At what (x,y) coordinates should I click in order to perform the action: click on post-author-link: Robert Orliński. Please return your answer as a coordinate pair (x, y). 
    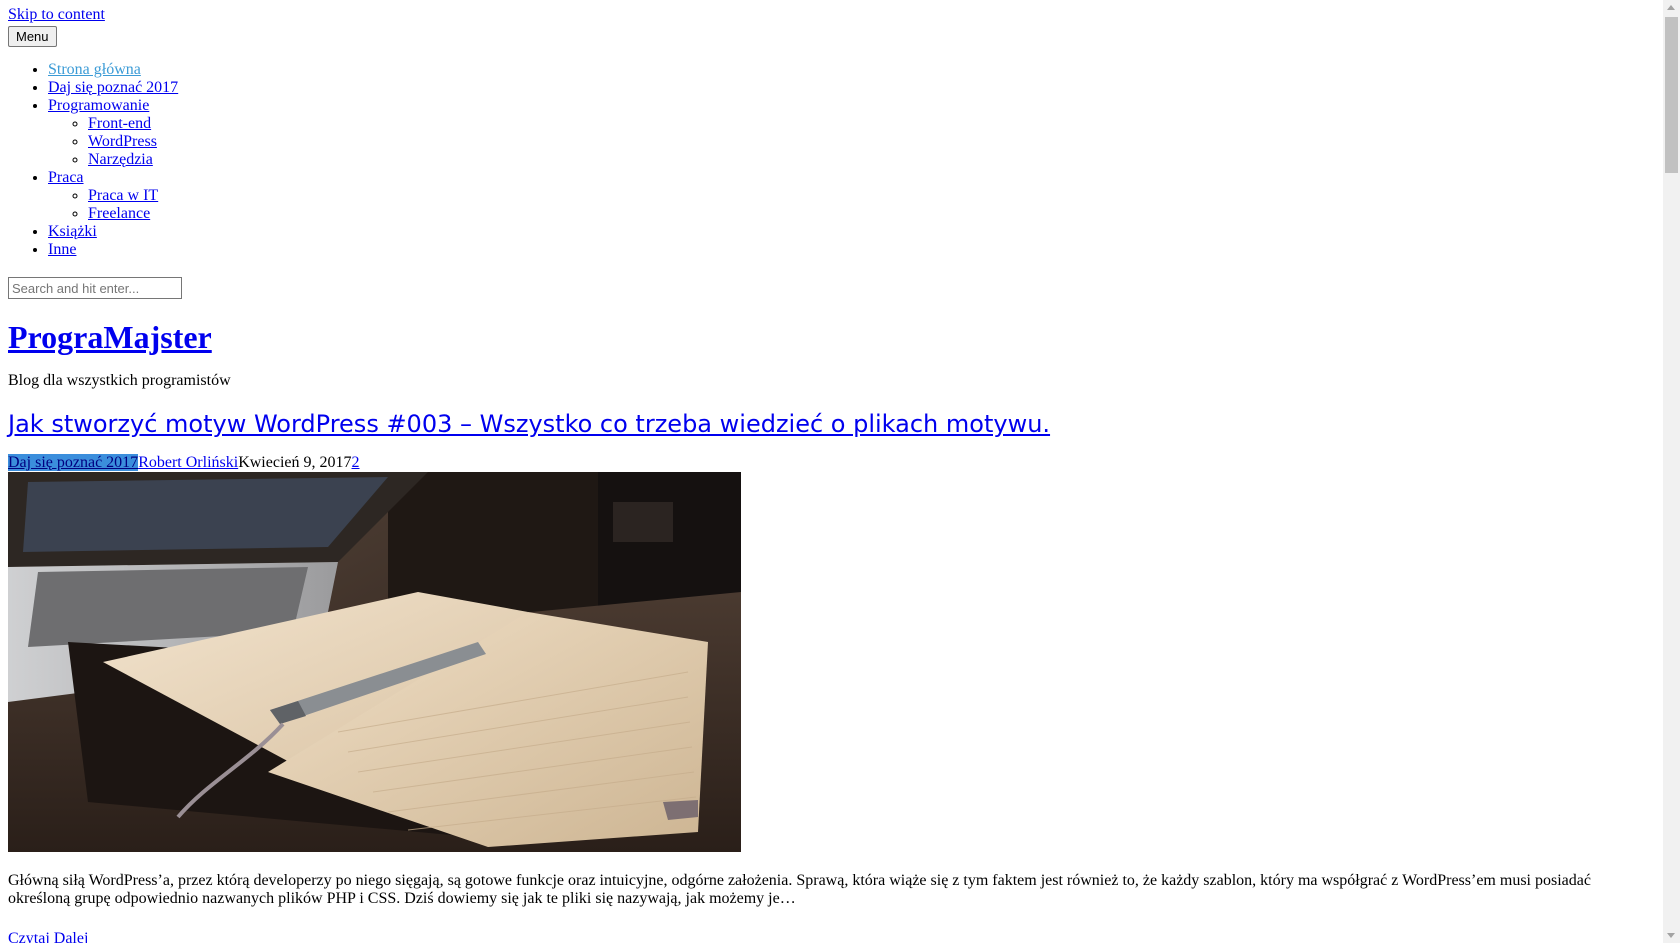
    Looking at the image, I should click on (188, 462).